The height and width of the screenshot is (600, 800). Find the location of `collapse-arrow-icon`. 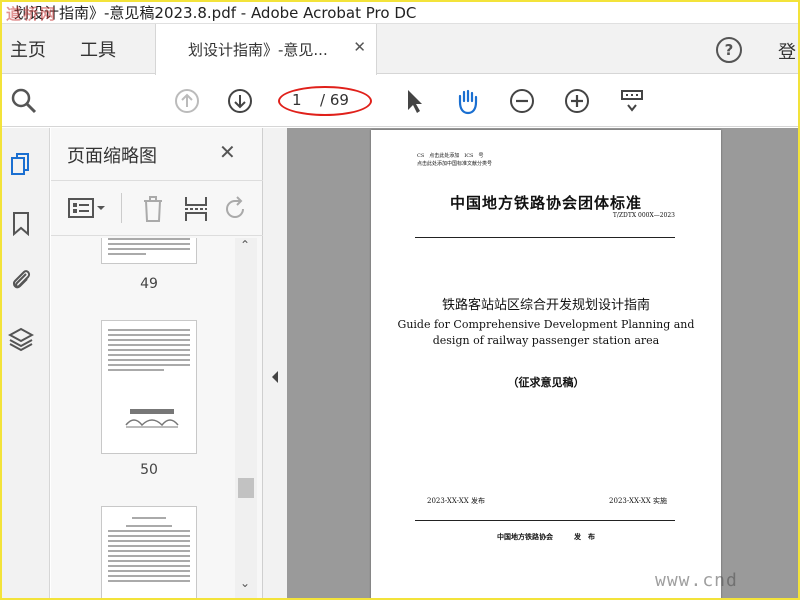

collapse-arrow-icon is located at coordinates (275, 377).